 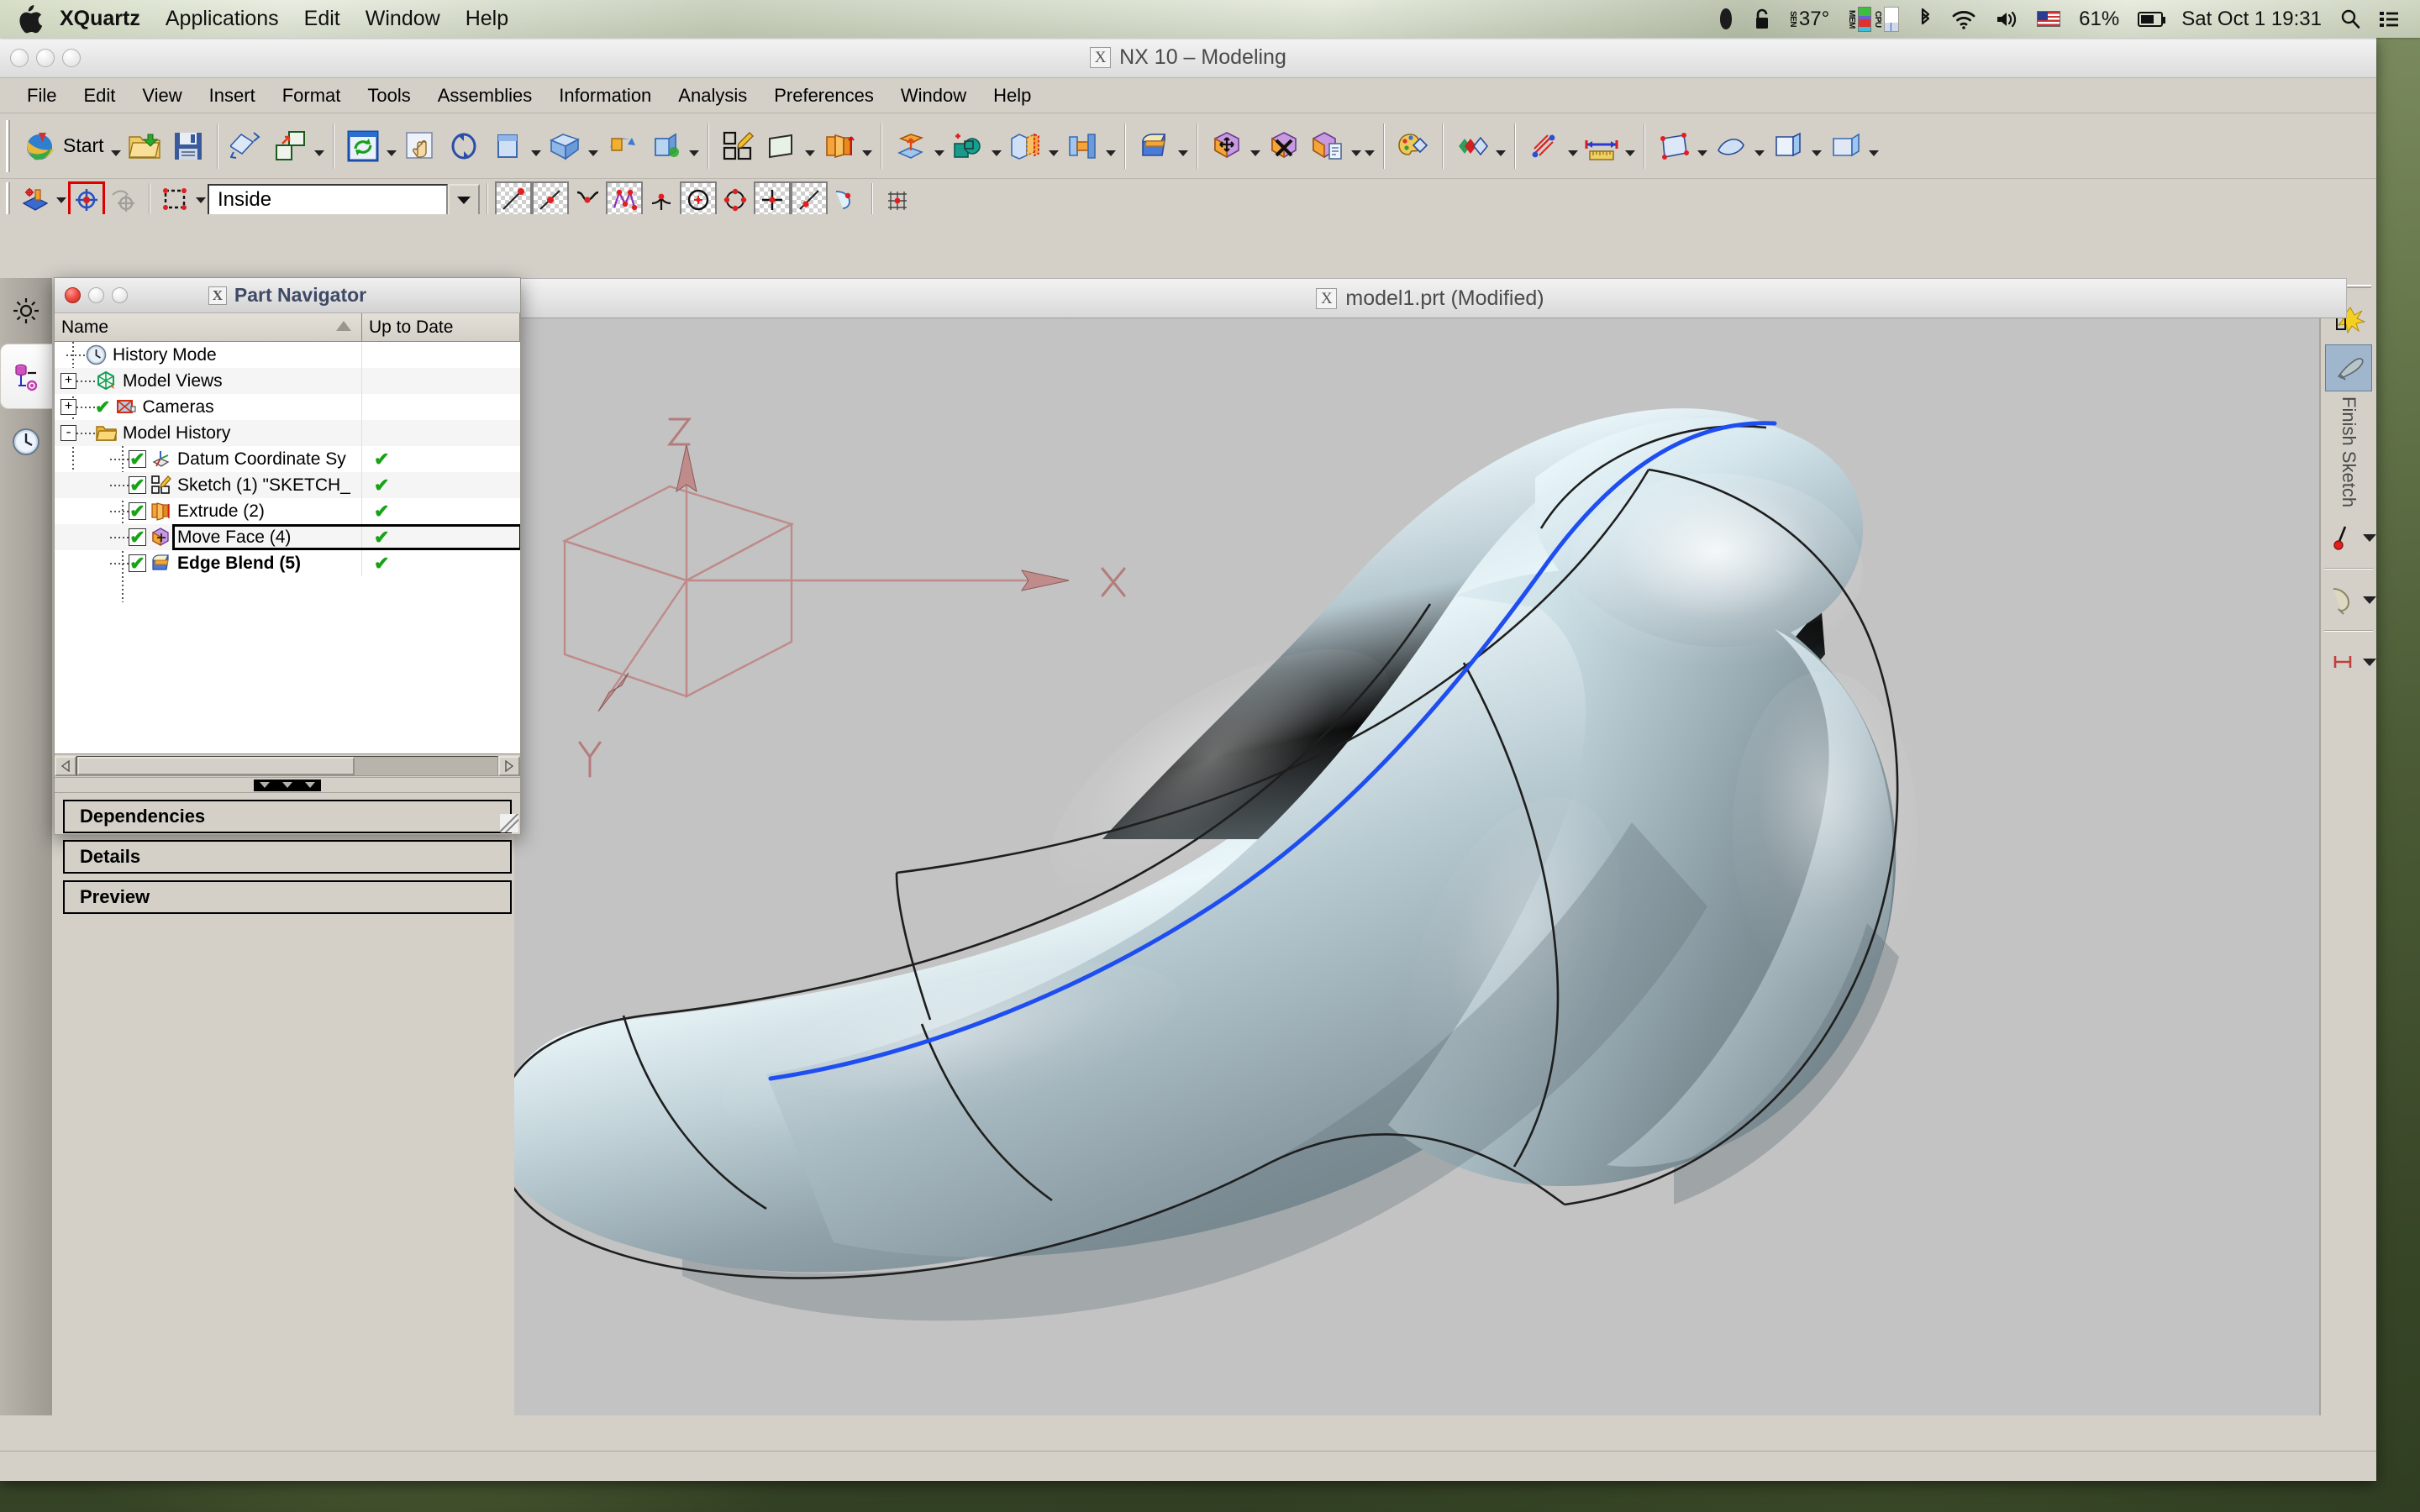 What do you see at coordinates (287, 381) in the screenshot?
I see `tree-row-model-views: + Model Views` at bounding box center [287, 381].